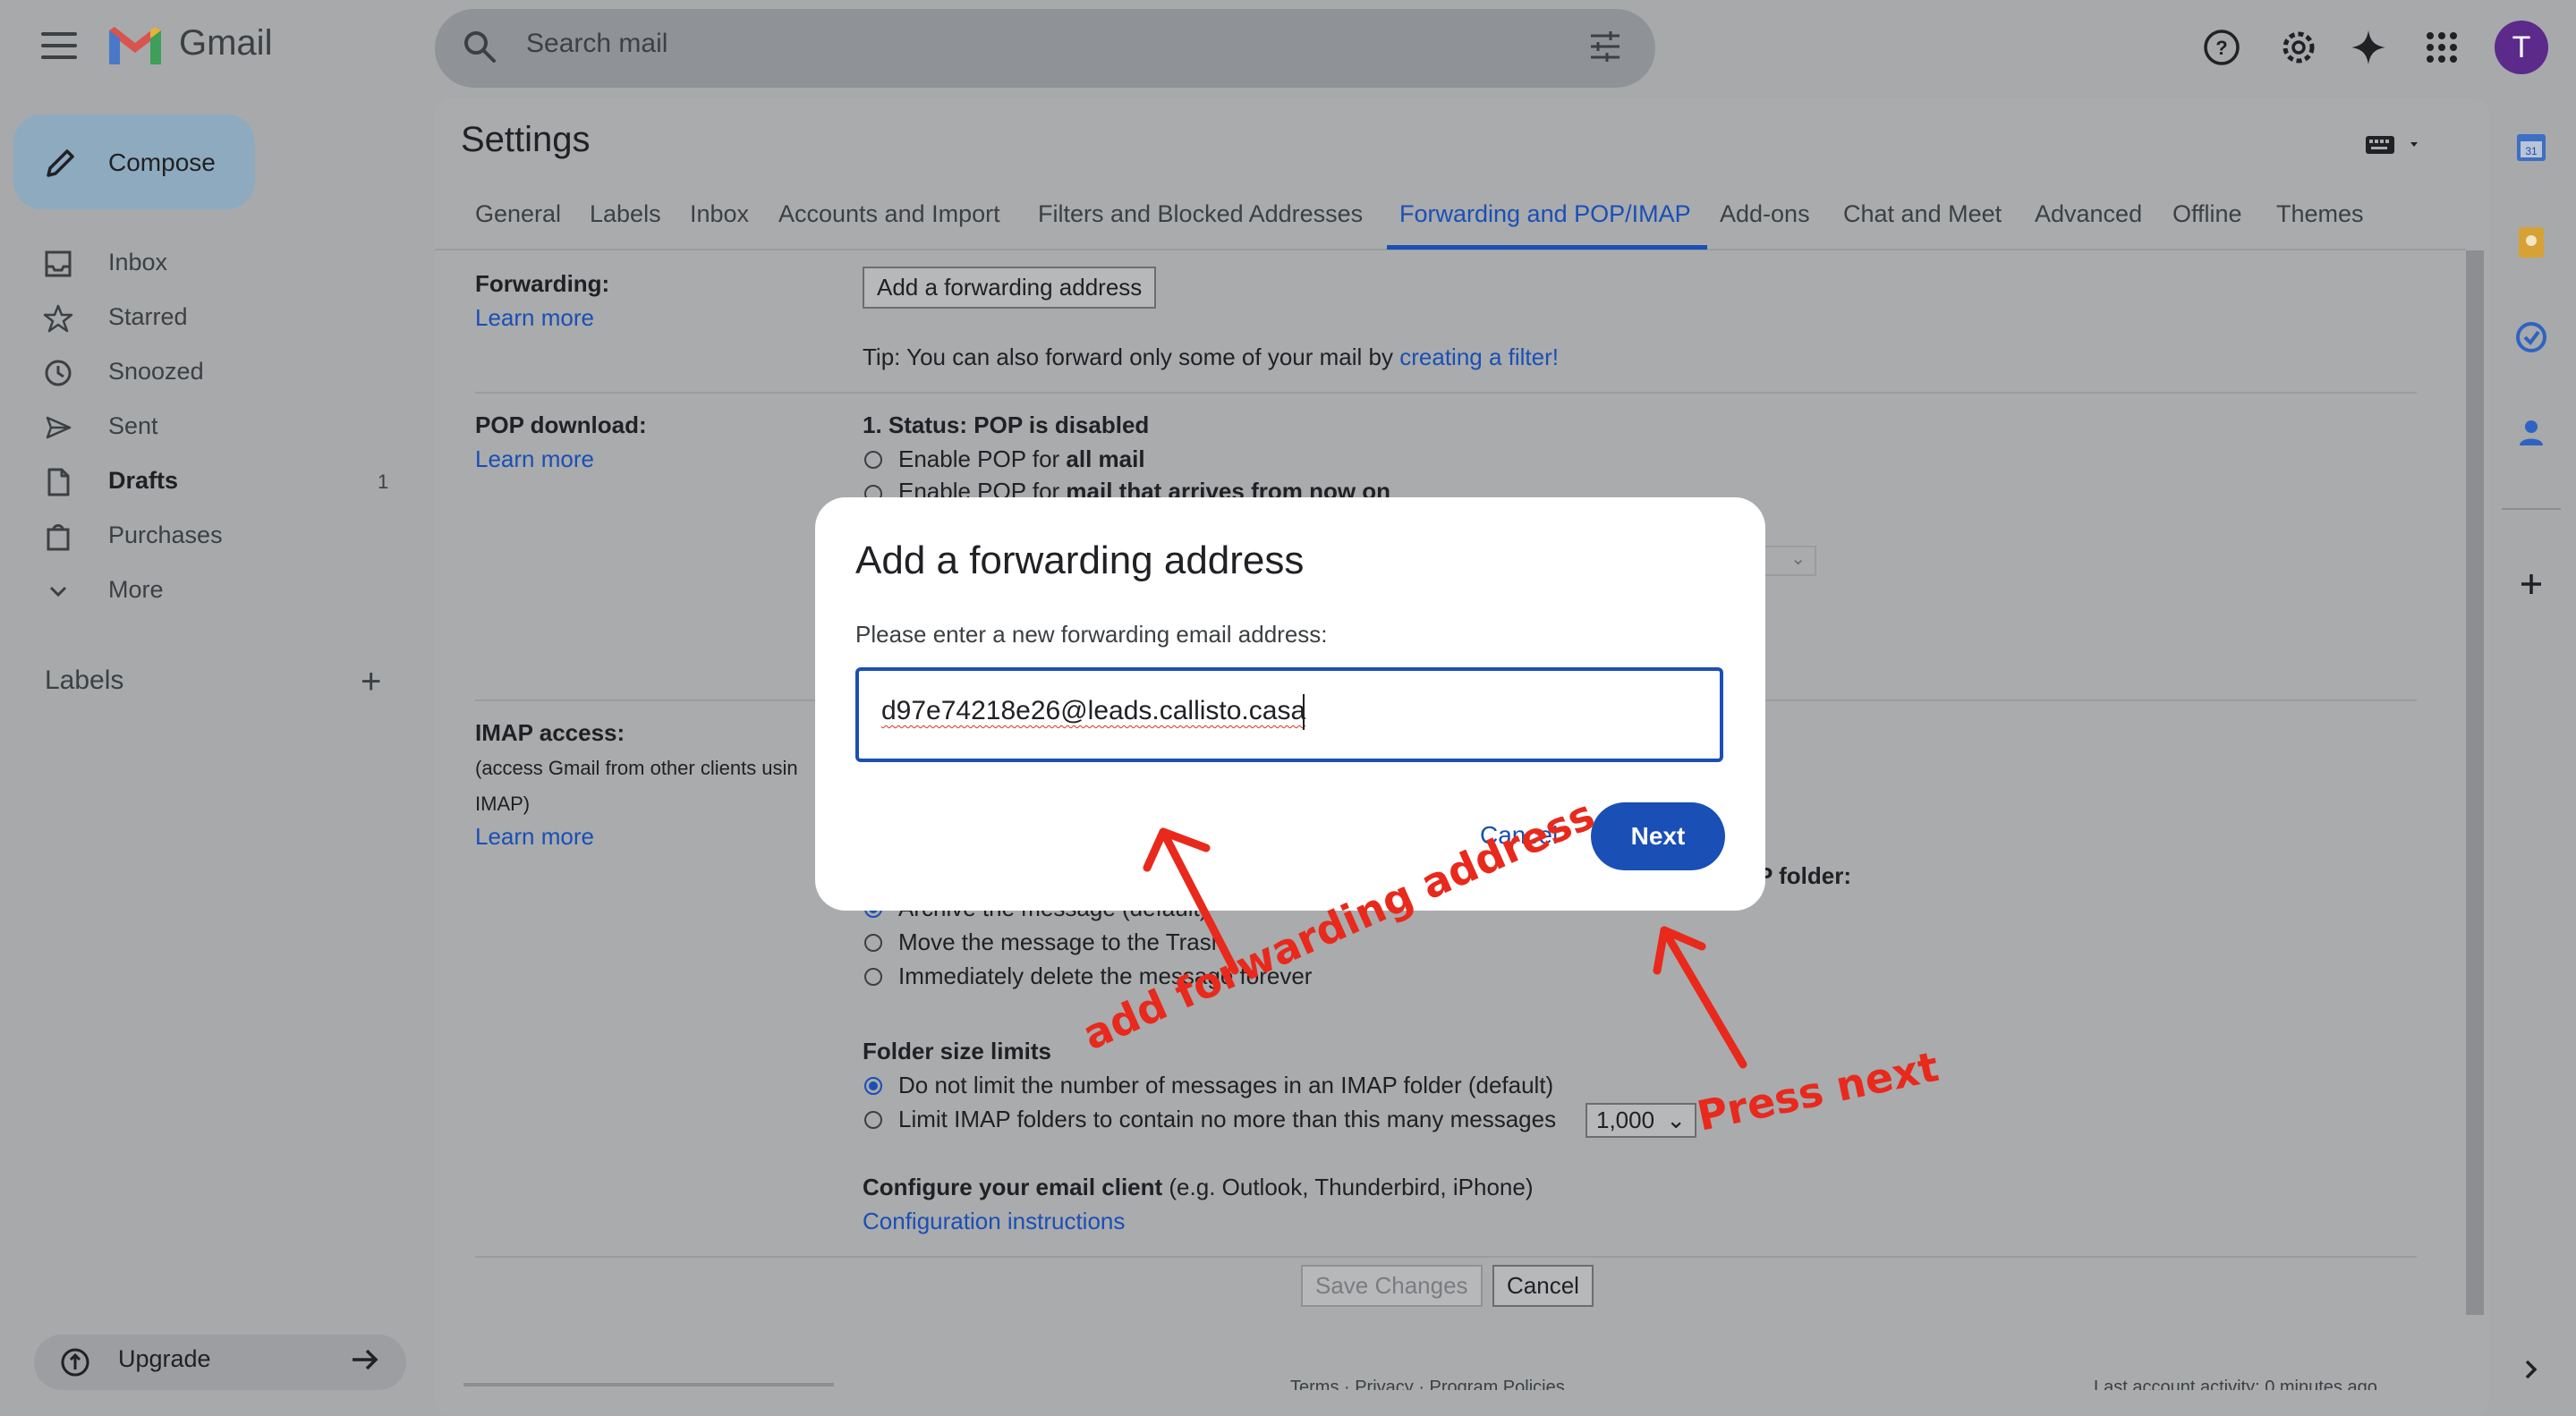 The image size is (2576, 1416). Describe the element at coordinates (1304, 712) in the screenshot. I see `text-caret` at that location.